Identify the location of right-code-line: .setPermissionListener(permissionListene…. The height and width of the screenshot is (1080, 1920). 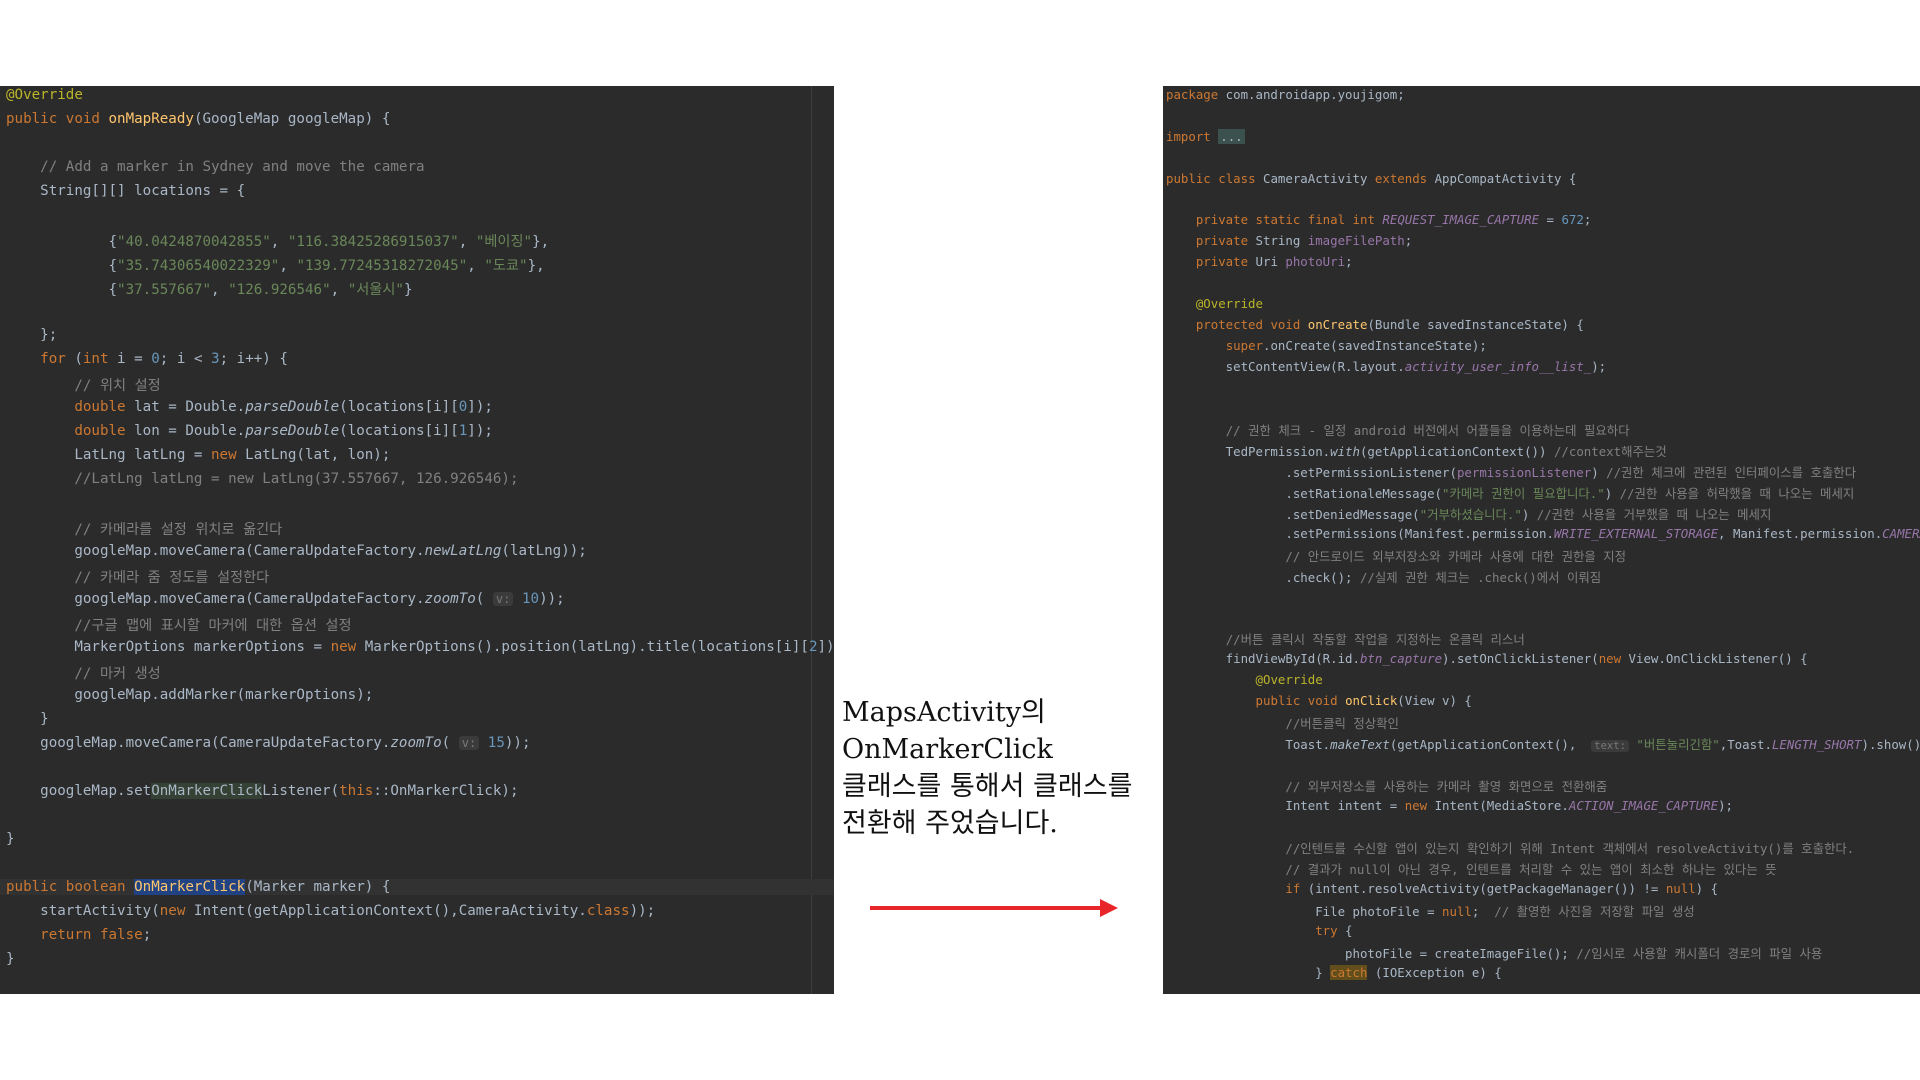
(1511, 473).